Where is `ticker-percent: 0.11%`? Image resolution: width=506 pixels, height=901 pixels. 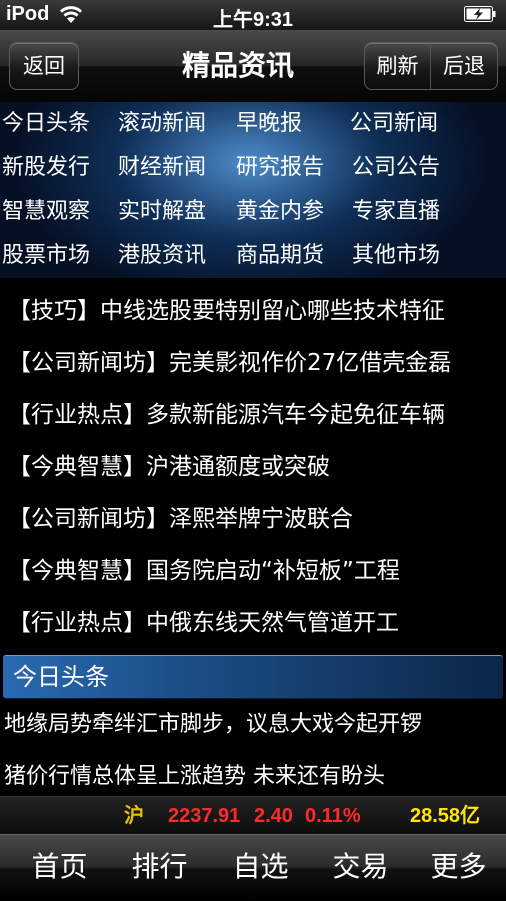
ticker-percent: 0.11% is located at coordinates (333, 816).